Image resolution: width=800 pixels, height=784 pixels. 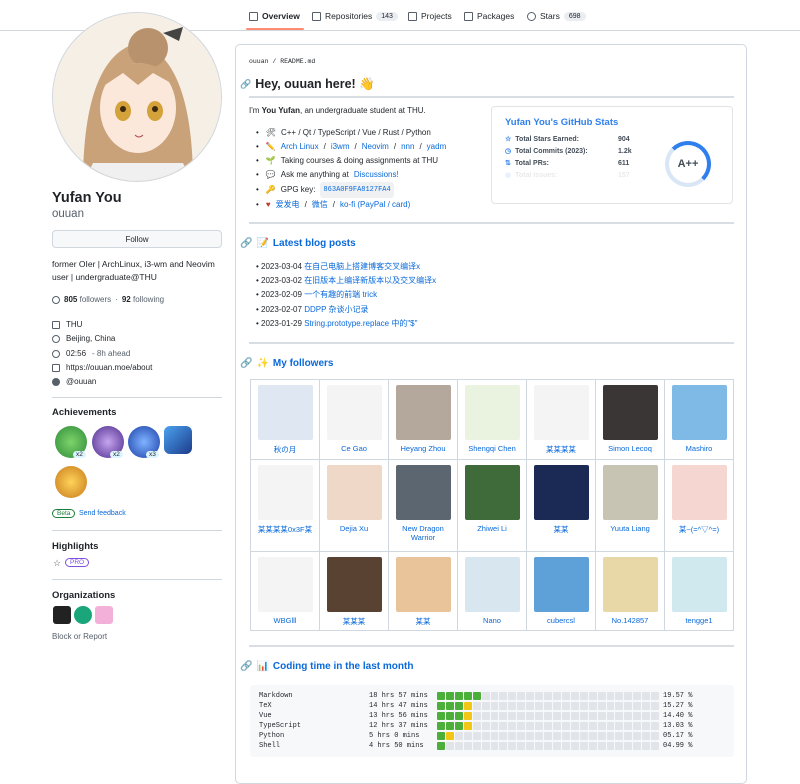 I want to click on tab-repositories: Repositories 143, so click(x=355, y=16).